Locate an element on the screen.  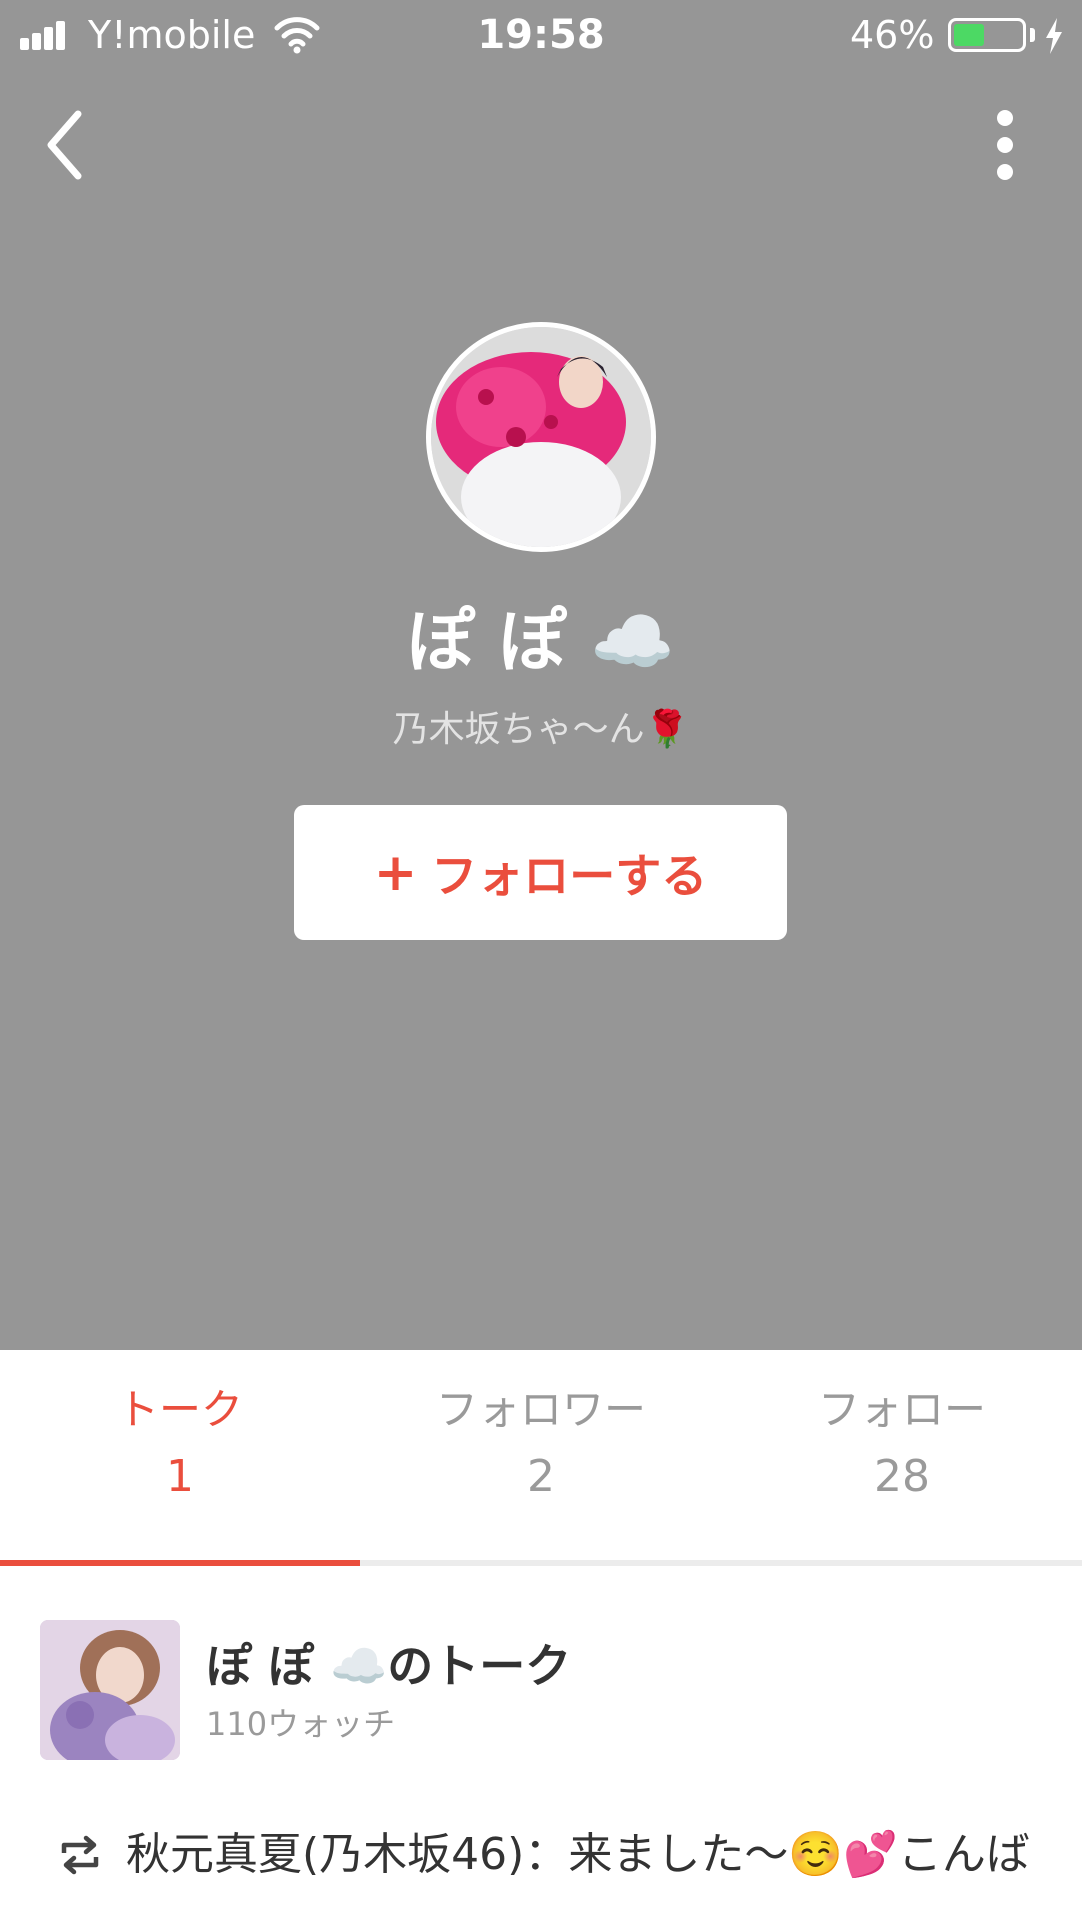
tab-following-count: 28 is located at coordinates (902, 1476).